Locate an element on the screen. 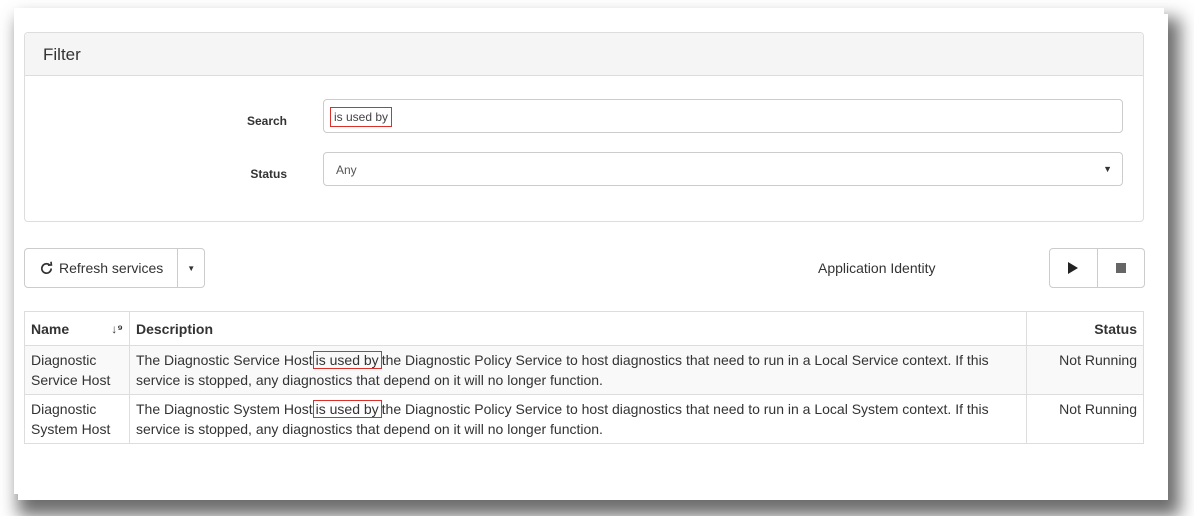 The image size is (1194, 516). refresh-services-label: Refresh services is located at coordinates (111, 268).